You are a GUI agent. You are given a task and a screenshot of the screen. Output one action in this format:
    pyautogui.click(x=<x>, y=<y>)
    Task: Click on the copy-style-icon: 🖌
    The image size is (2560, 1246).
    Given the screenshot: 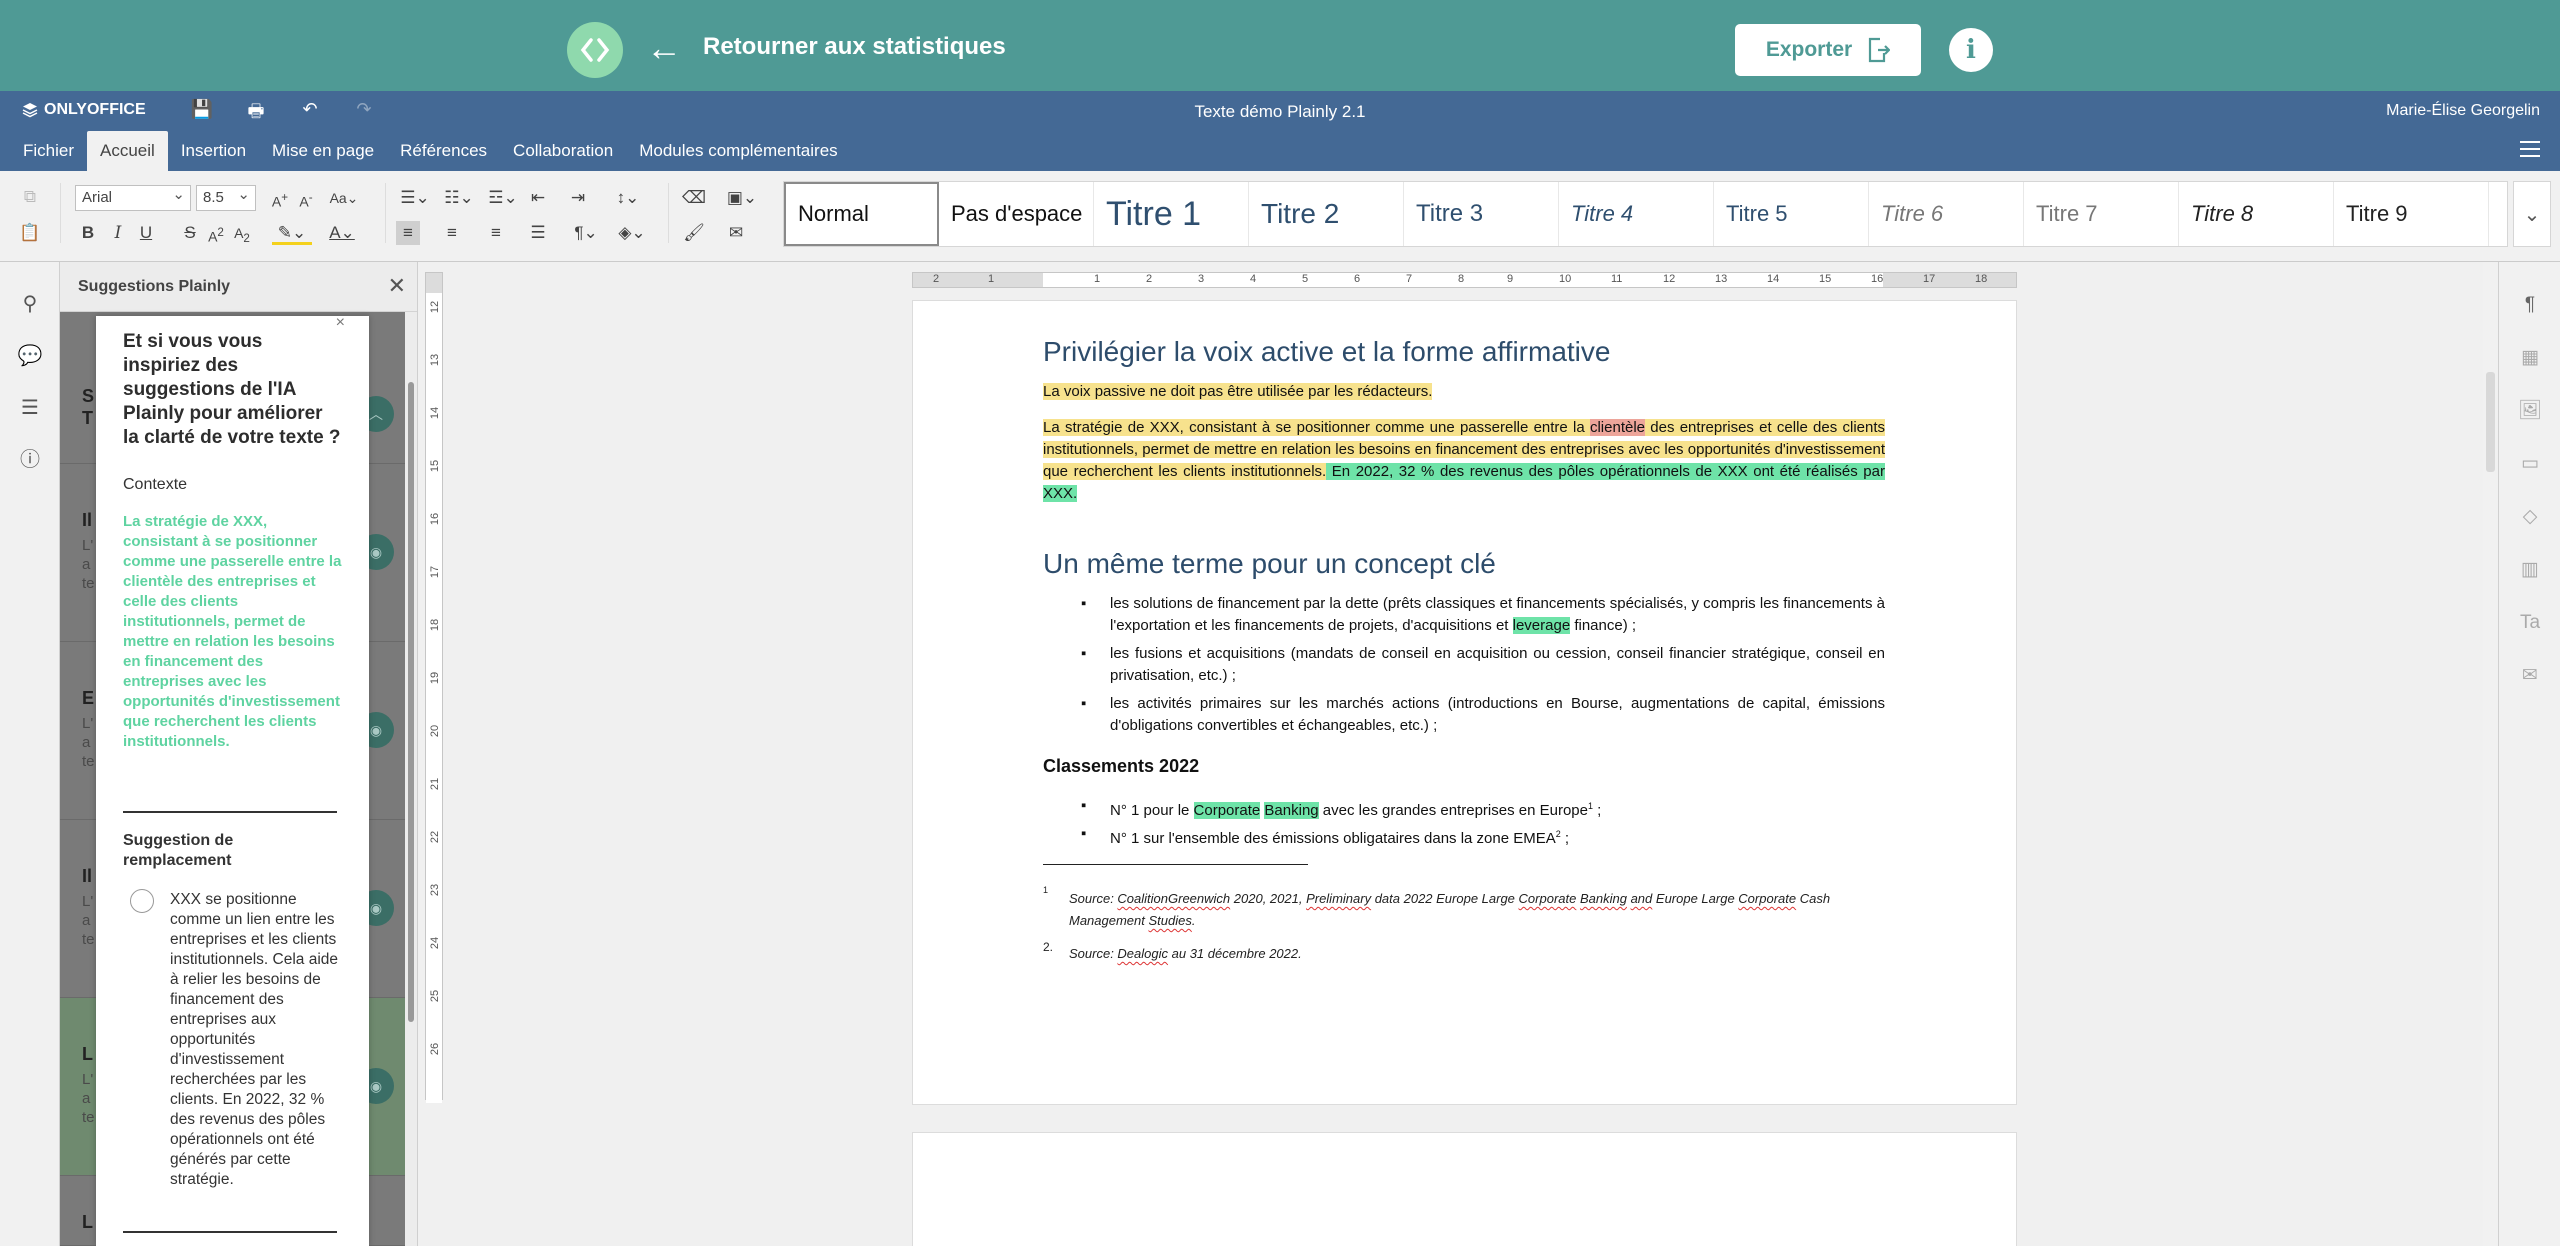 What is the action you would take?
    pyautogui.click(x=694, y=233)
    